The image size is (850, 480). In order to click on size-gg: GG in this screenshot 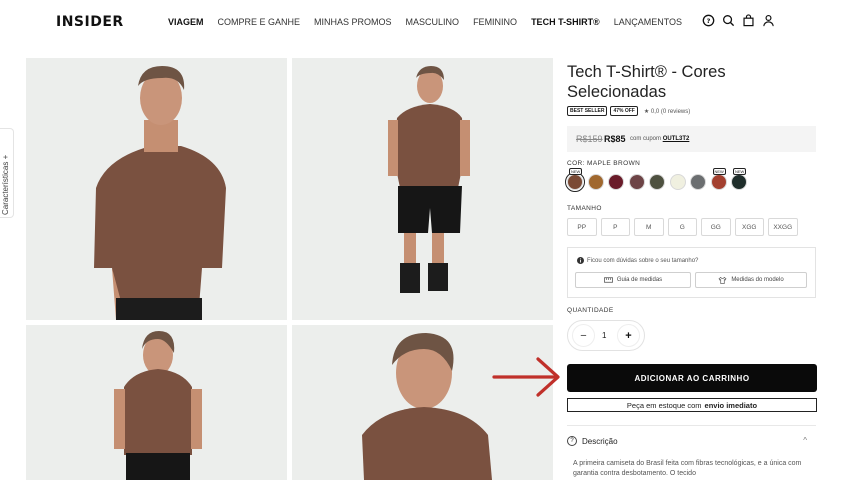, I will do `click(716, 227)`.